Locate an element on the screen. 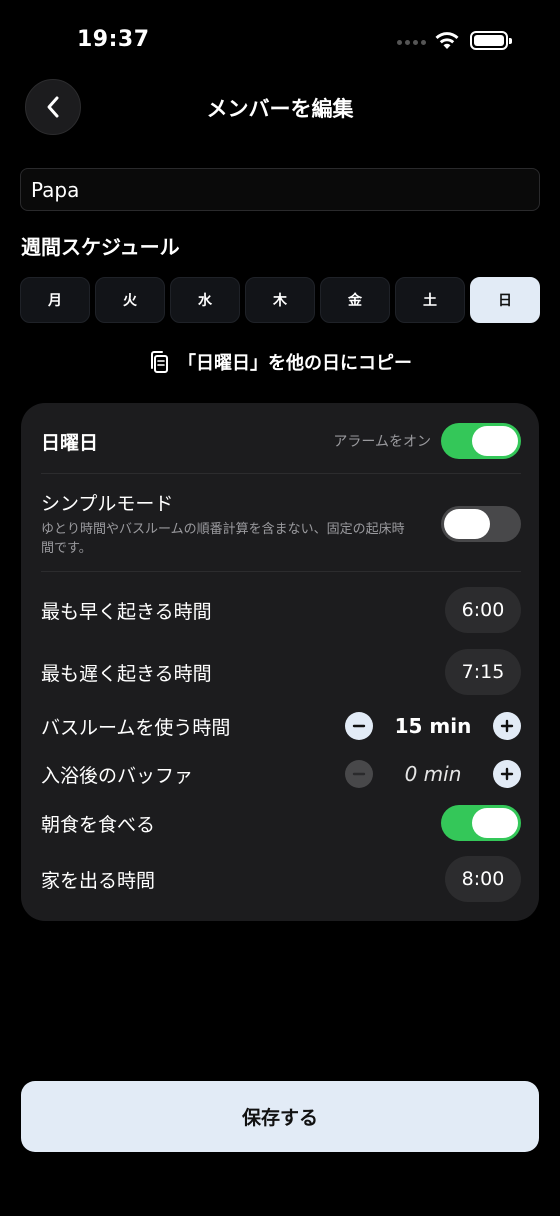 The image size is (560, 1216). schedule-section-title: 週間スケジュール is located at coordinates (100, 247).